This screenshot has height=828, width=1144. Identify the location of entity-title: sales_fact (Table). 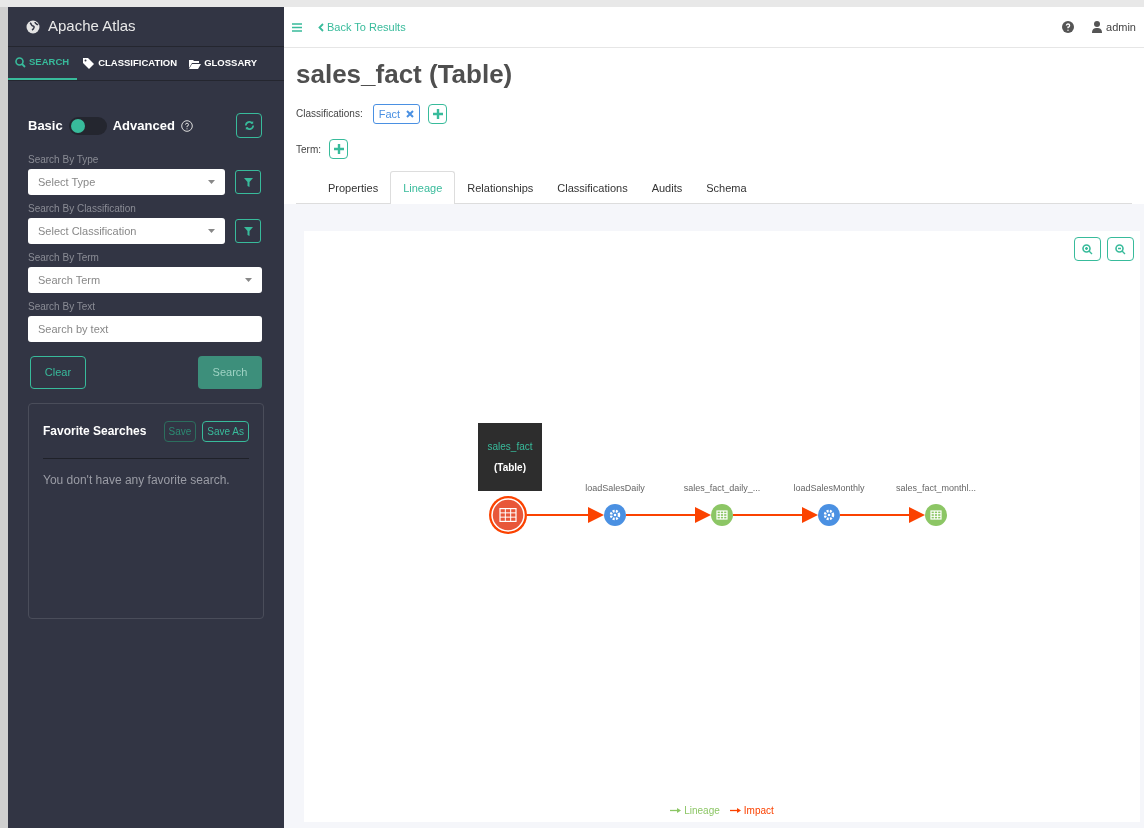
(405, 74).